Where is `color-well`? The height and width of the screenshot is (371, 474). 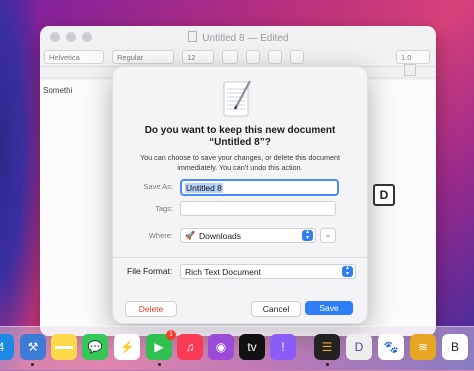
color-well is located at coordinates (230, 57).